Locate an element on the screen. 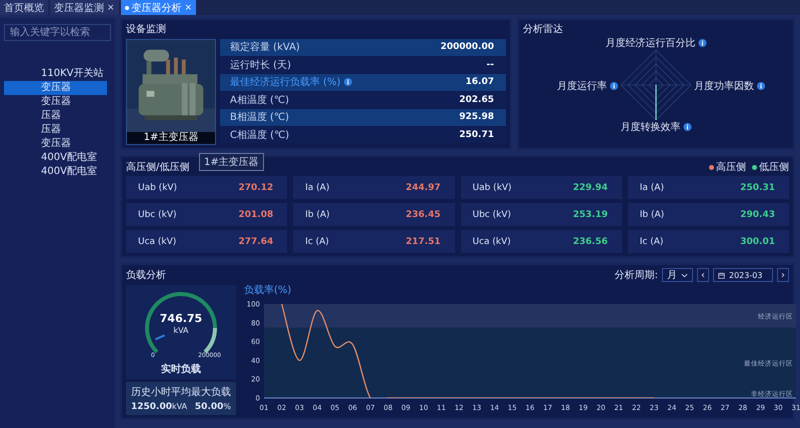 The width and height of the screenshot is (800, 428). panel-title: 分析雷达 is located at coordinates (543, 29).